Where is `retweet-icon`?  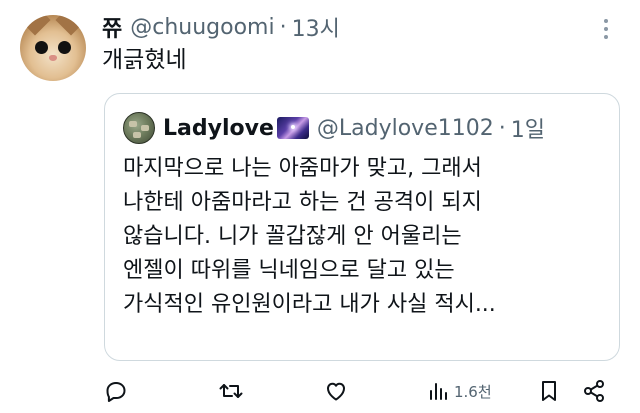
retweet-icon is located at coordinates (231, 391).